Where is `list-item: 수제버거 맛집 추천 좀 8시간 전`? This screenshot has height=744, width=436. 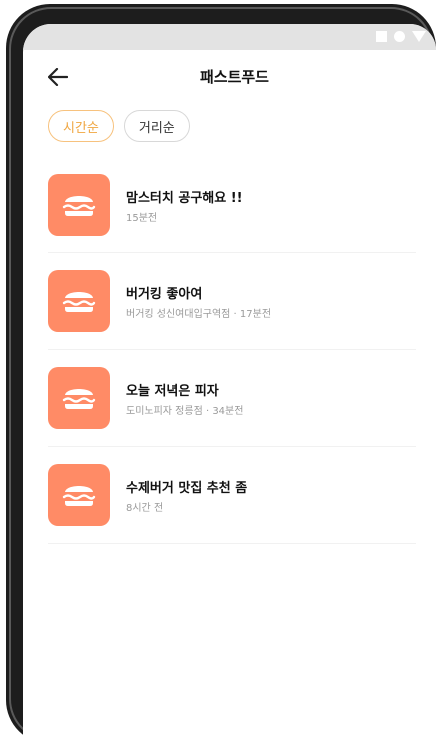 list-item: 수제버거 맛집 추천 좀 8시간 전 is located at coordinates (232, 495).